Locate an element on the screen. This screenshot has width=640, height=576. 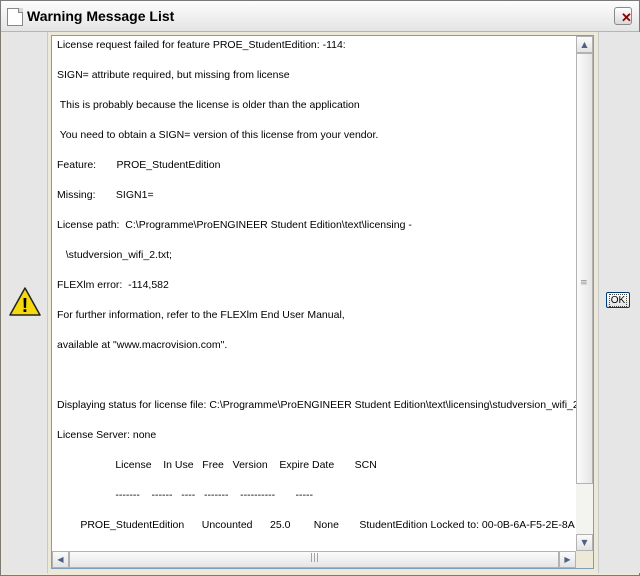
scroll-up-arrow-icon: ▲ is located at coordinates (584, 44).